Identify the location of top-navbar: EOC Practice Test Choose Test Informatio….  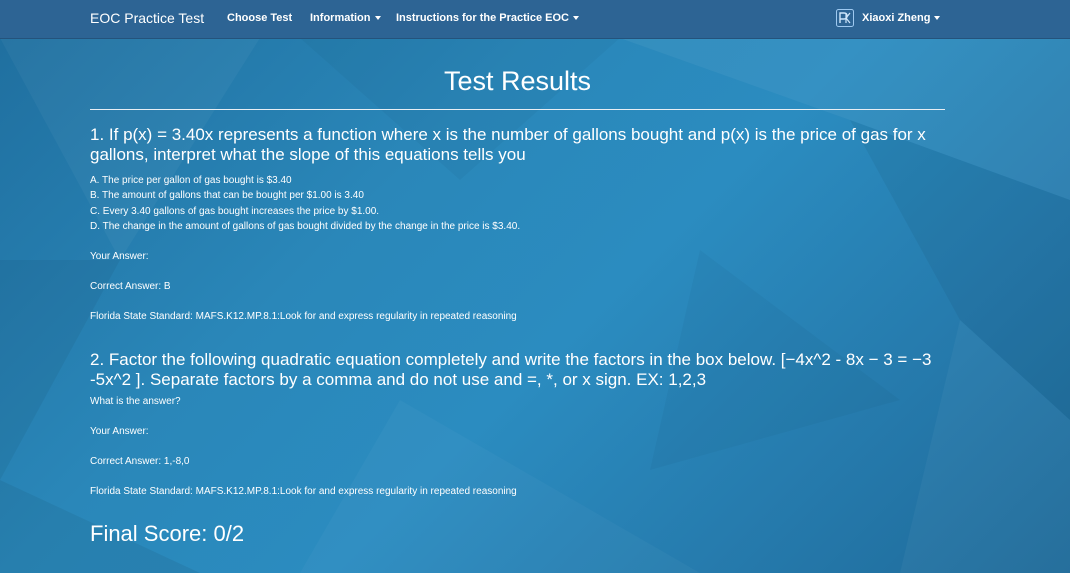
(535, 19).